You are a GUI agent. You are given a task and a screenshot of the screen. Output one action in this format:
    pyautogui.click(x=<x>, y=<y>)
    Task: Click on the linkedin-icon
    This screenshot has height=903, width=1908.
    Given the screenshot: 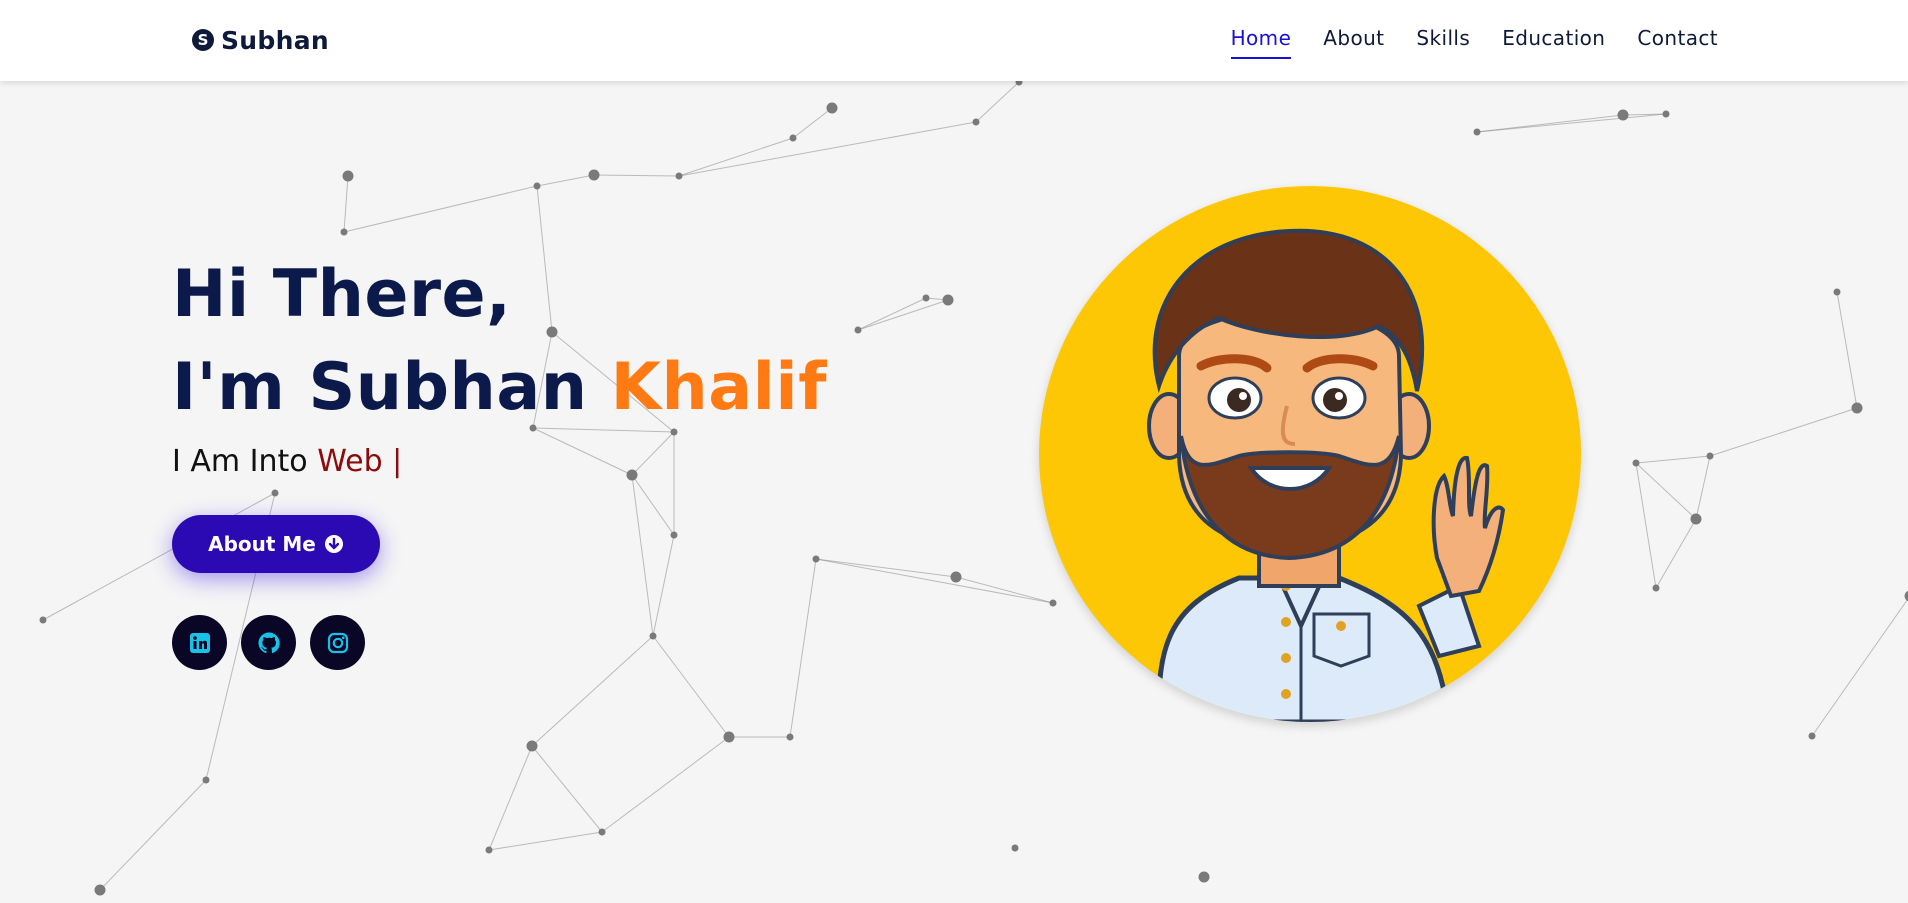 What is the action you would take?
    pyautogui.click(x=199, y=642)
    